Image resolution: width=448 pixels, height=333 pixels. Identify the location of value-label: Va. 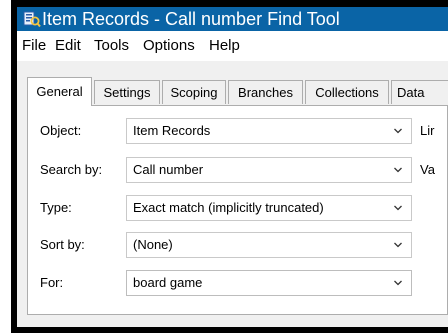
(427, 169).